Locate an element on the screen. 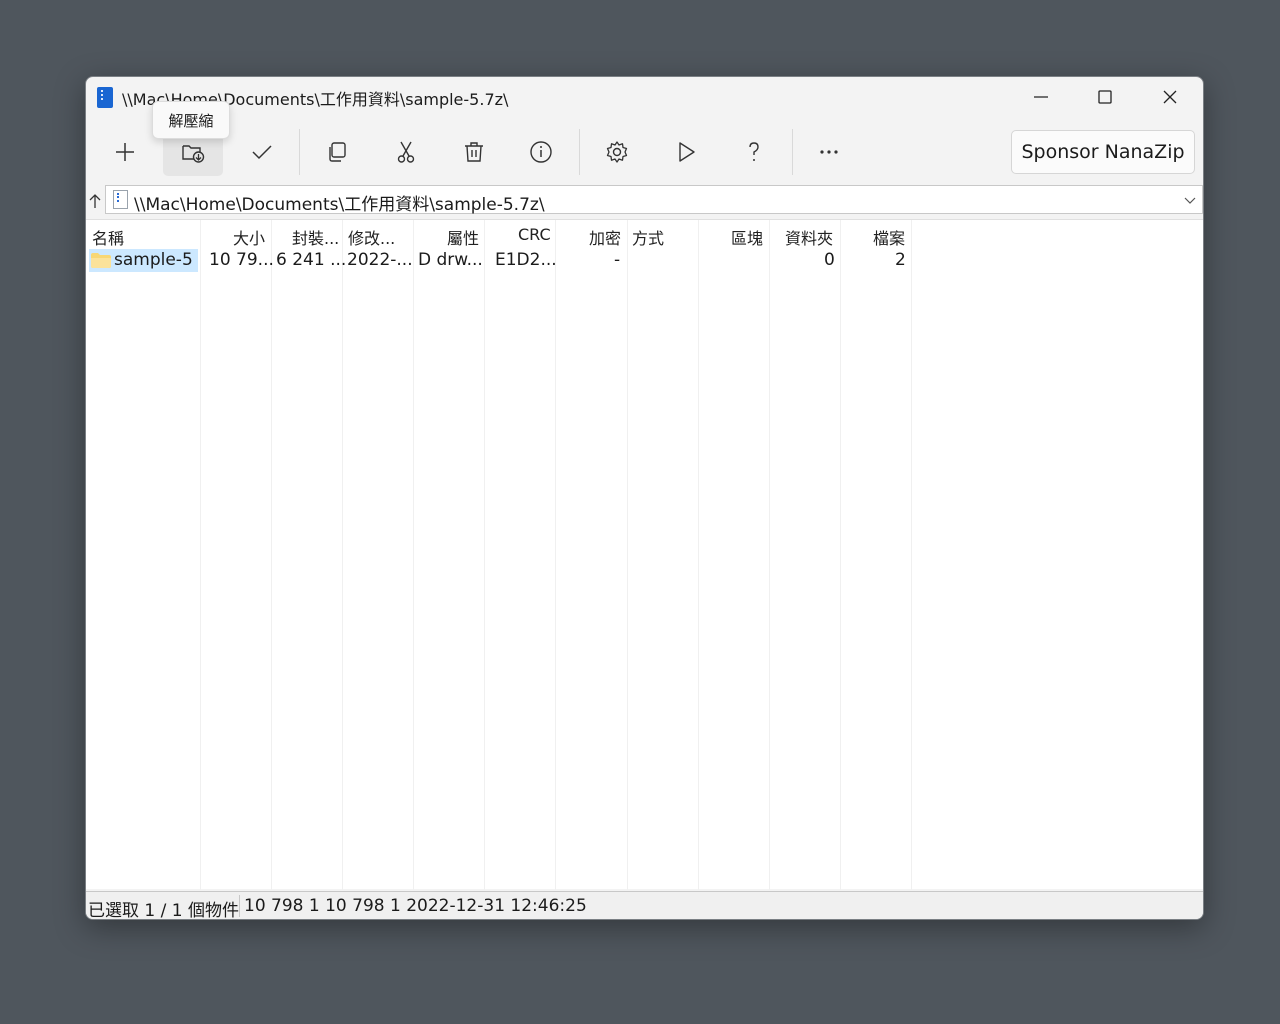  info-icon is located at coordinates (541, 152).